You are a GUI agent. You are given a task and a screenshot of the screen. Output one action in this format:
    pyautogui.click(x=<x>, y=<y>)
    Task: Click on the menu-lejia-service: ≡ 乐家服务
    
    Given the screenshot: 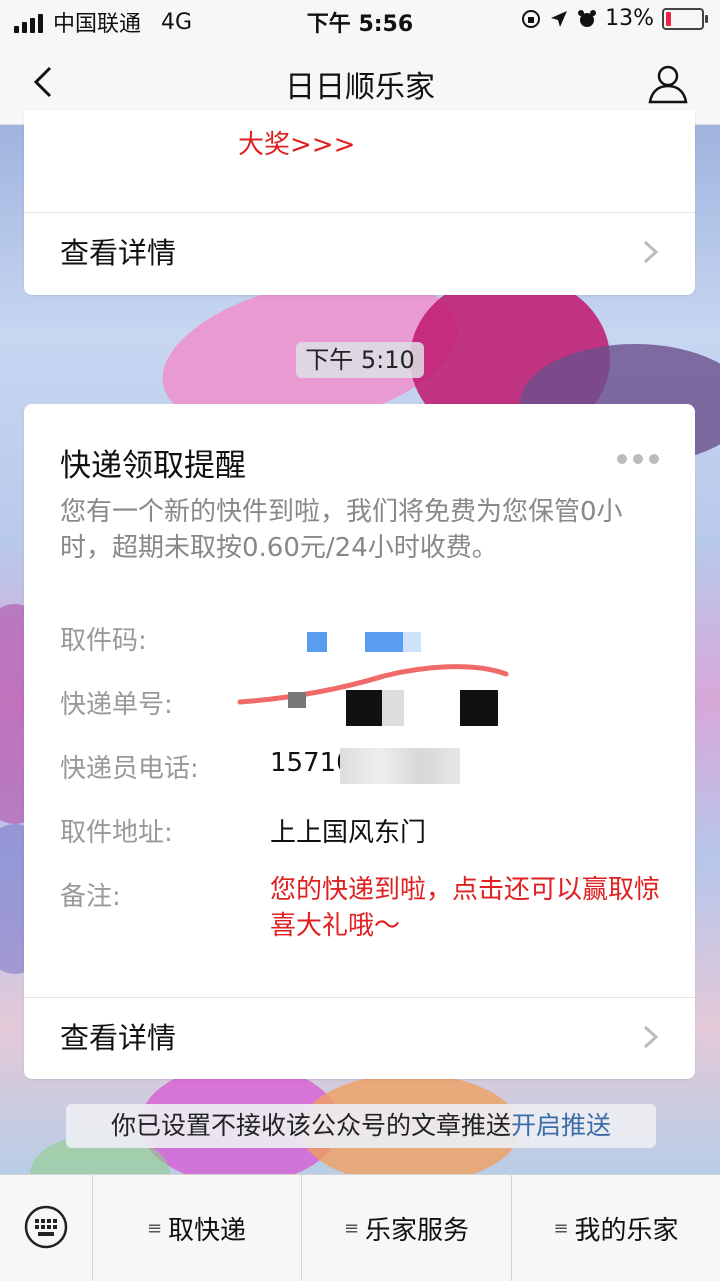 What is the action you would take?
    pyautogui.click(x=407, y=1228)
    